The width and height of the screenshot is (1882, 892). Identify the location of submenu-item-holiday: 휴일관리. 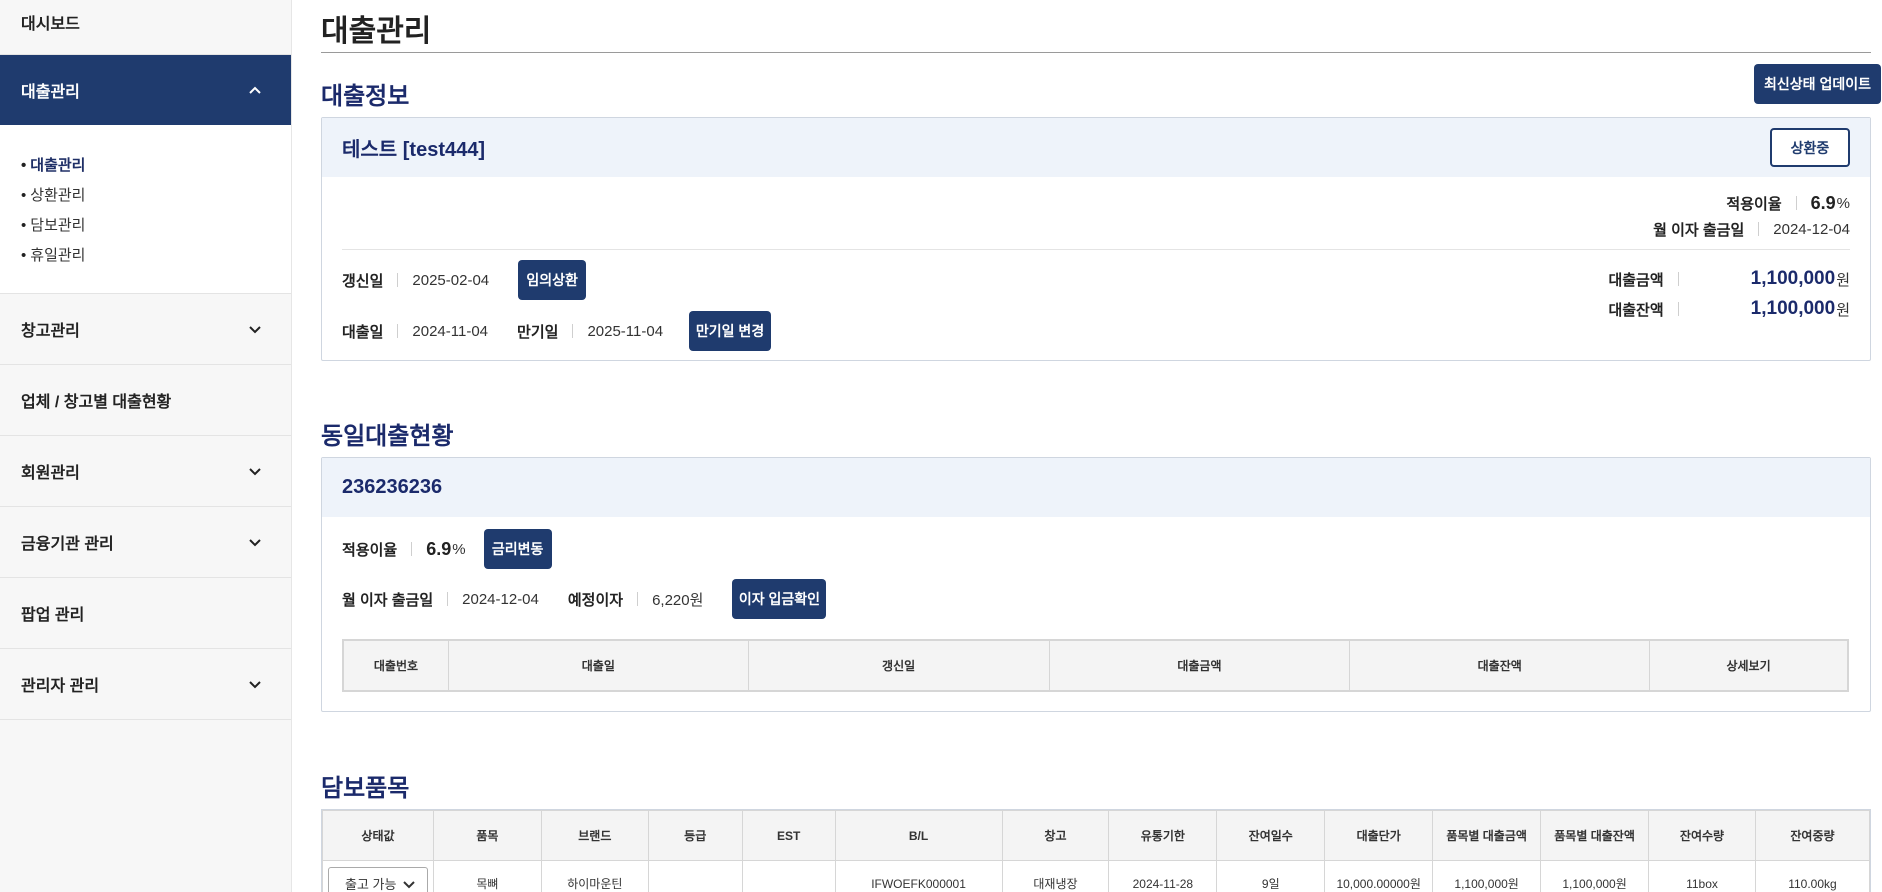
(156, 256).